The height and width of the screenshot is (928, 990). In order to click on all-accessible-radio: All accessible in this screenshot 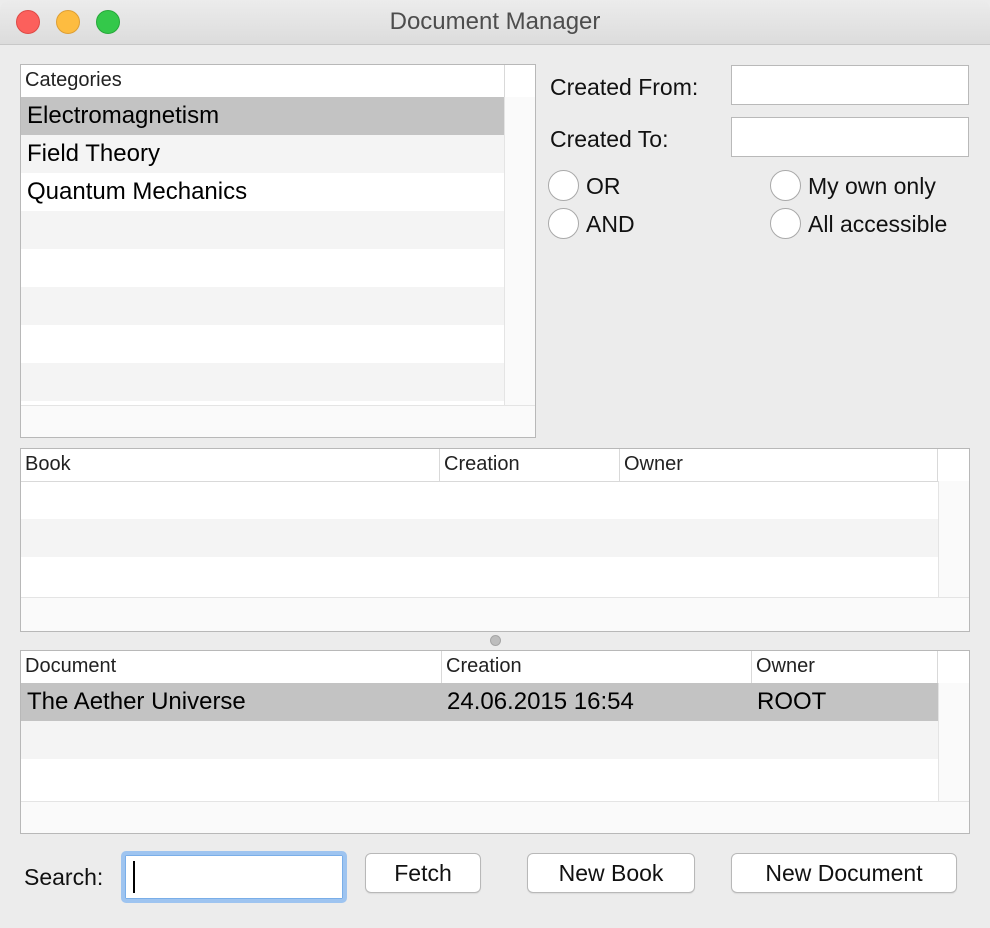, I will do `click(870, 224)`.